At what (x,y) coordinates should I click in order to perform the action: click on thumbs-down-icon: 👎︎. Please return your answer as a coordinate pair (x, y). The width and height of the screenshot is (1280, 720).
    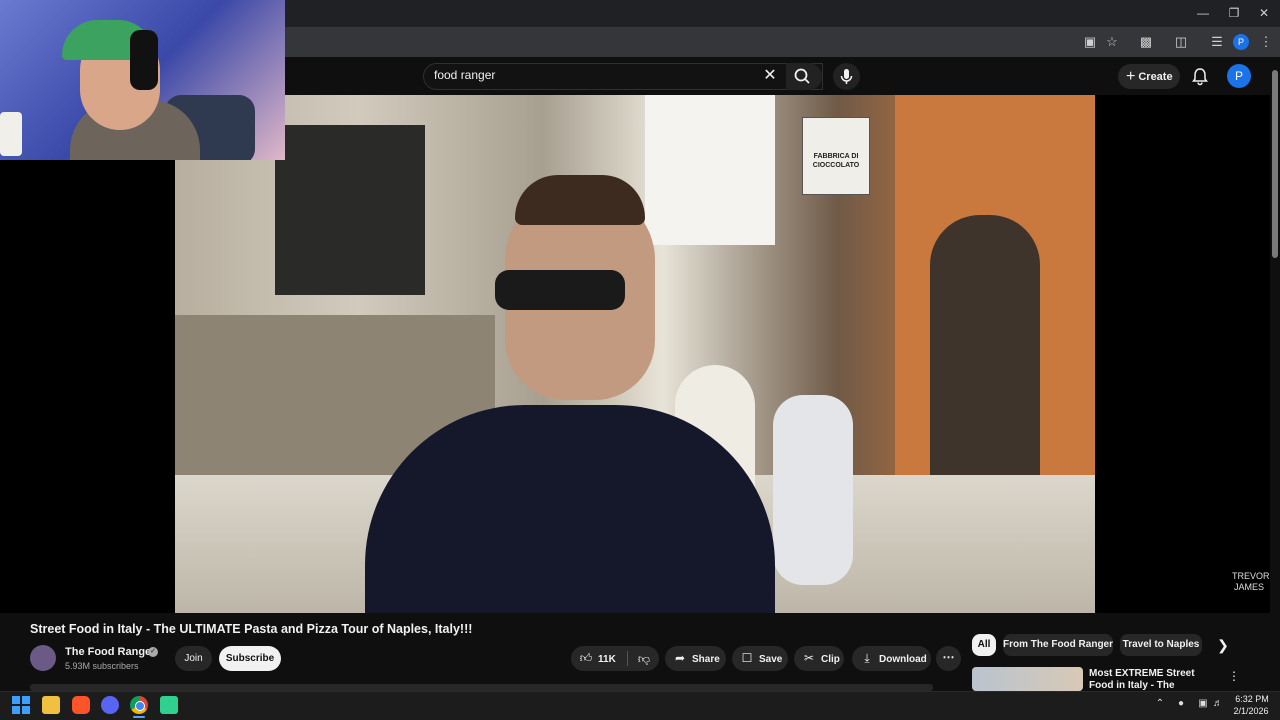
    Looking at the image, I should click on (644, 659).